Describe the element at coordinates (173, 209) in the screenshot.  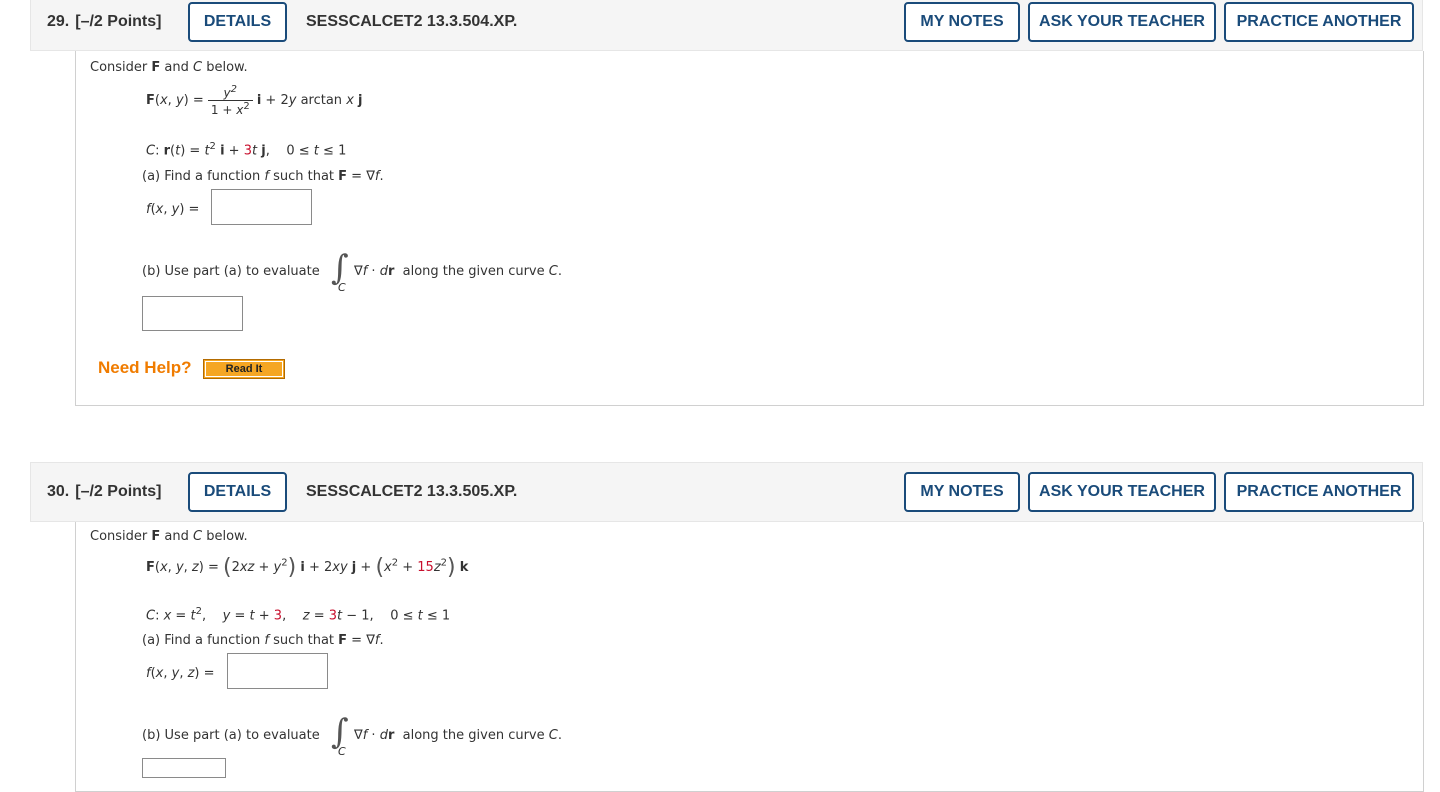
I see `q29-f-label: f(x, y) =` at that location.